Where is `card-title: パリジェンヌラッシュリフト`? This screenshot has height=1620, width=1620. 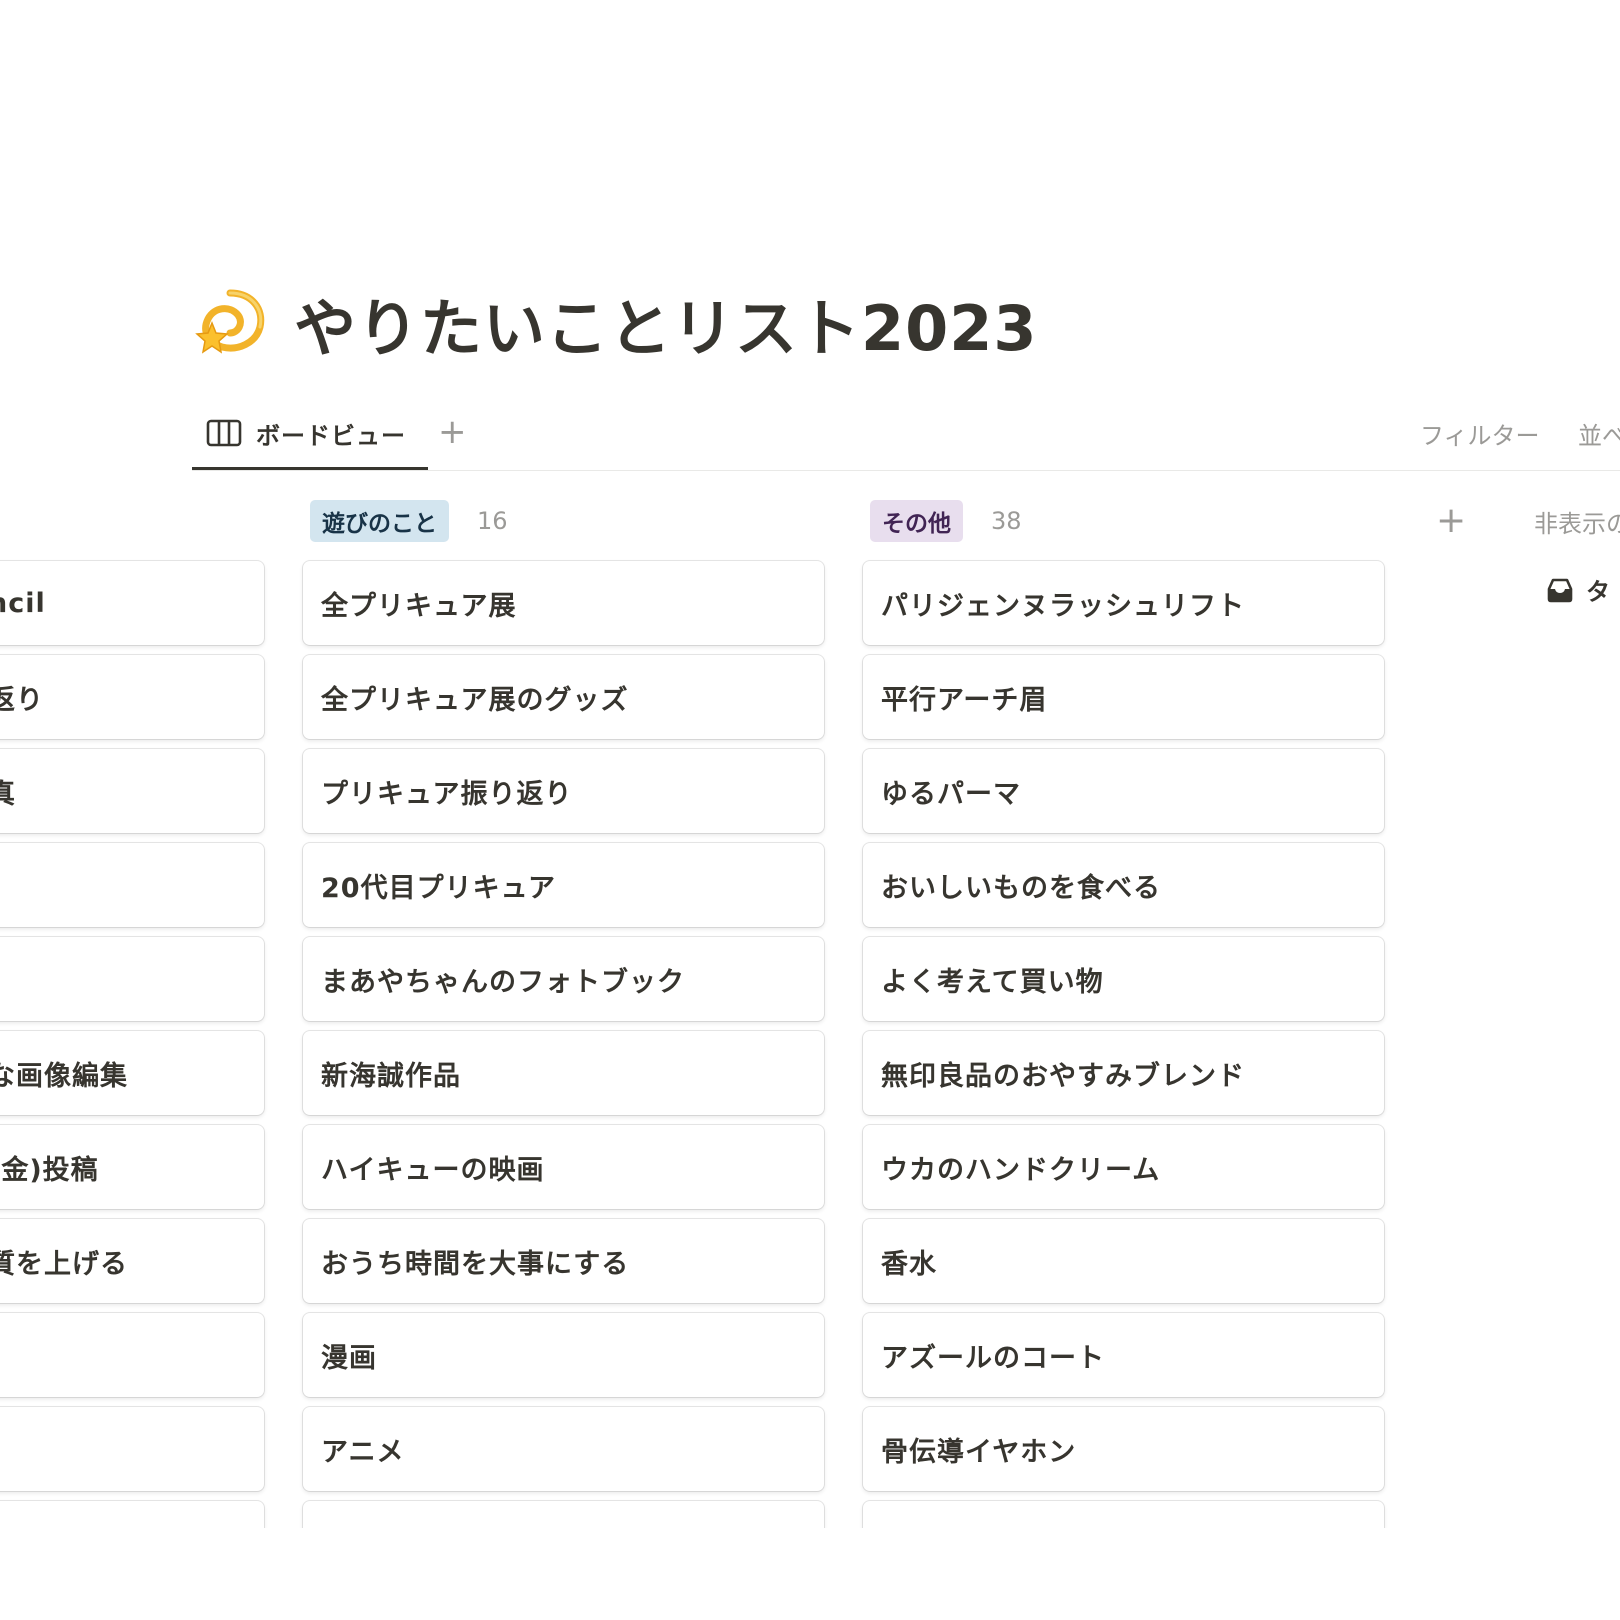 card-title: パリジェンヌラッシュリフト is located at coordinates (1063, 606).